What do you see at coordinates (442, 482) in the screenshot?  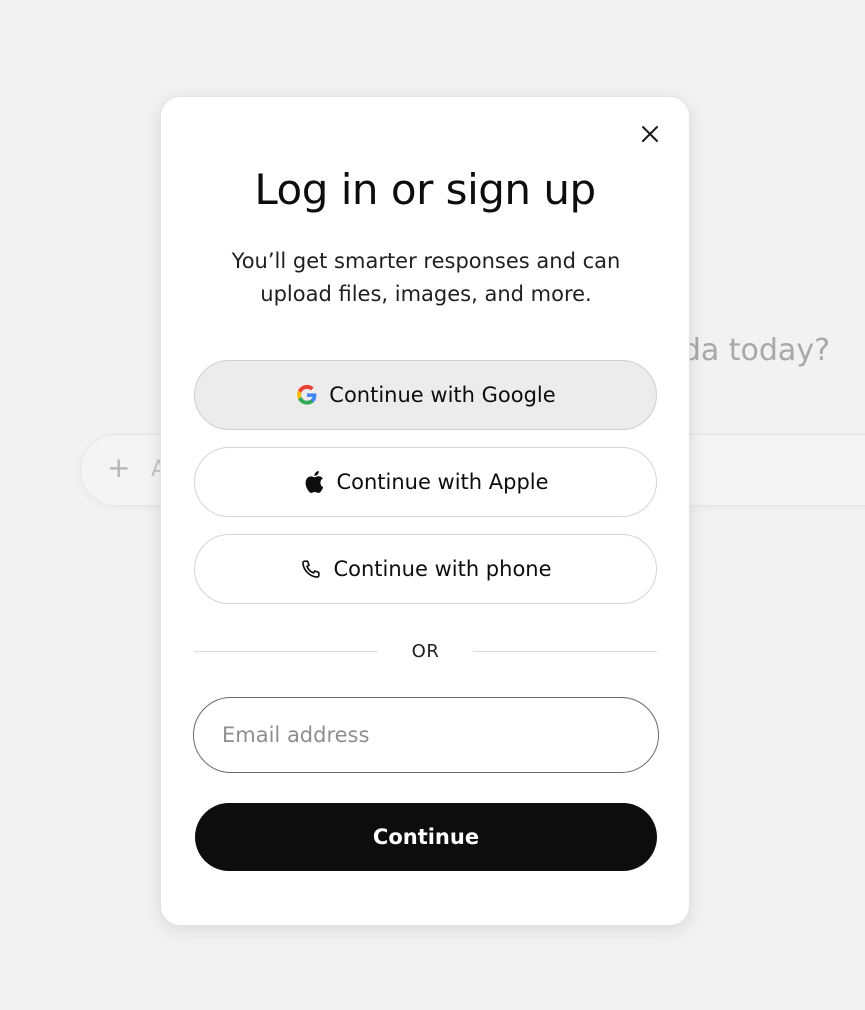 I see `apple-button-label: Continue with Apple` at bounding box center [442, 482].